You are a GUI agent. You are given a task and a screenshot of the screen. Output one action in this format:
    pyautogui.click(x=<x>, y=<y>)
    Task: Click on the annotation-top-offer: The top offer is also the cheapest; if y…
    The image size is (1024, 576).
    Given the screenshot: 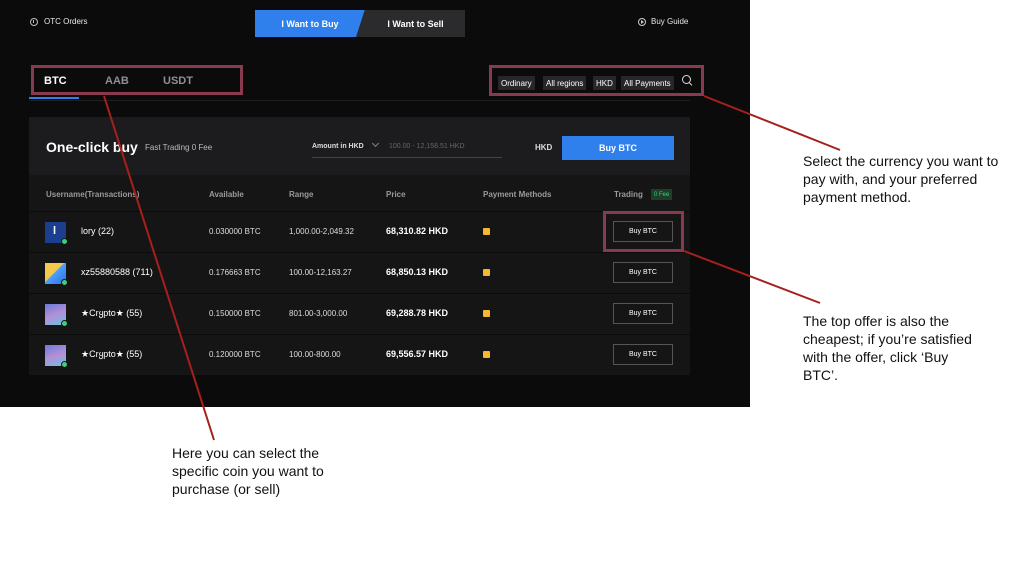 What is the action you would take?
    pyautogui.click(x=887, y=348)
    